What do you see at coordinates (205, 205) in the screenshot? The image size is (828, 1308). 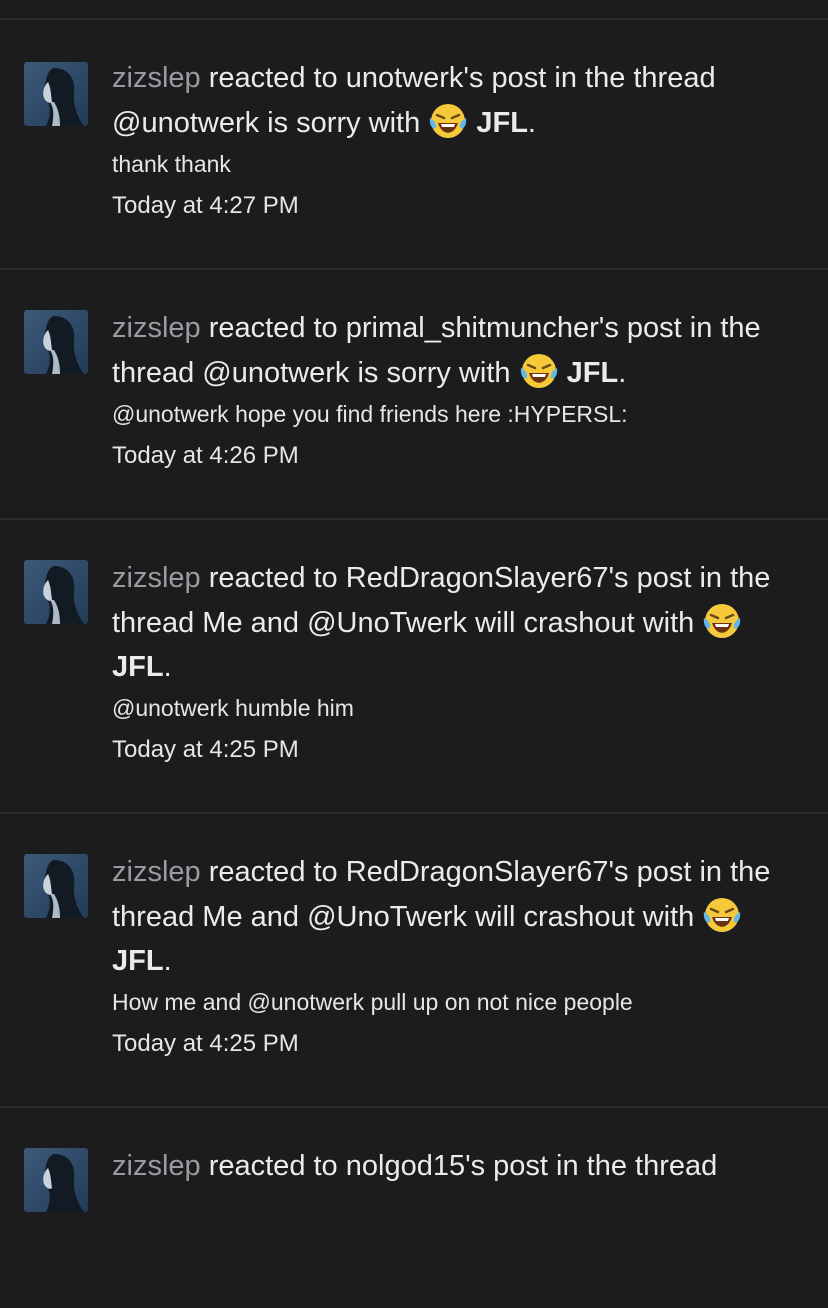 I see `alert-time: Today at 4:27 PM` at bounding box center [205, 205].